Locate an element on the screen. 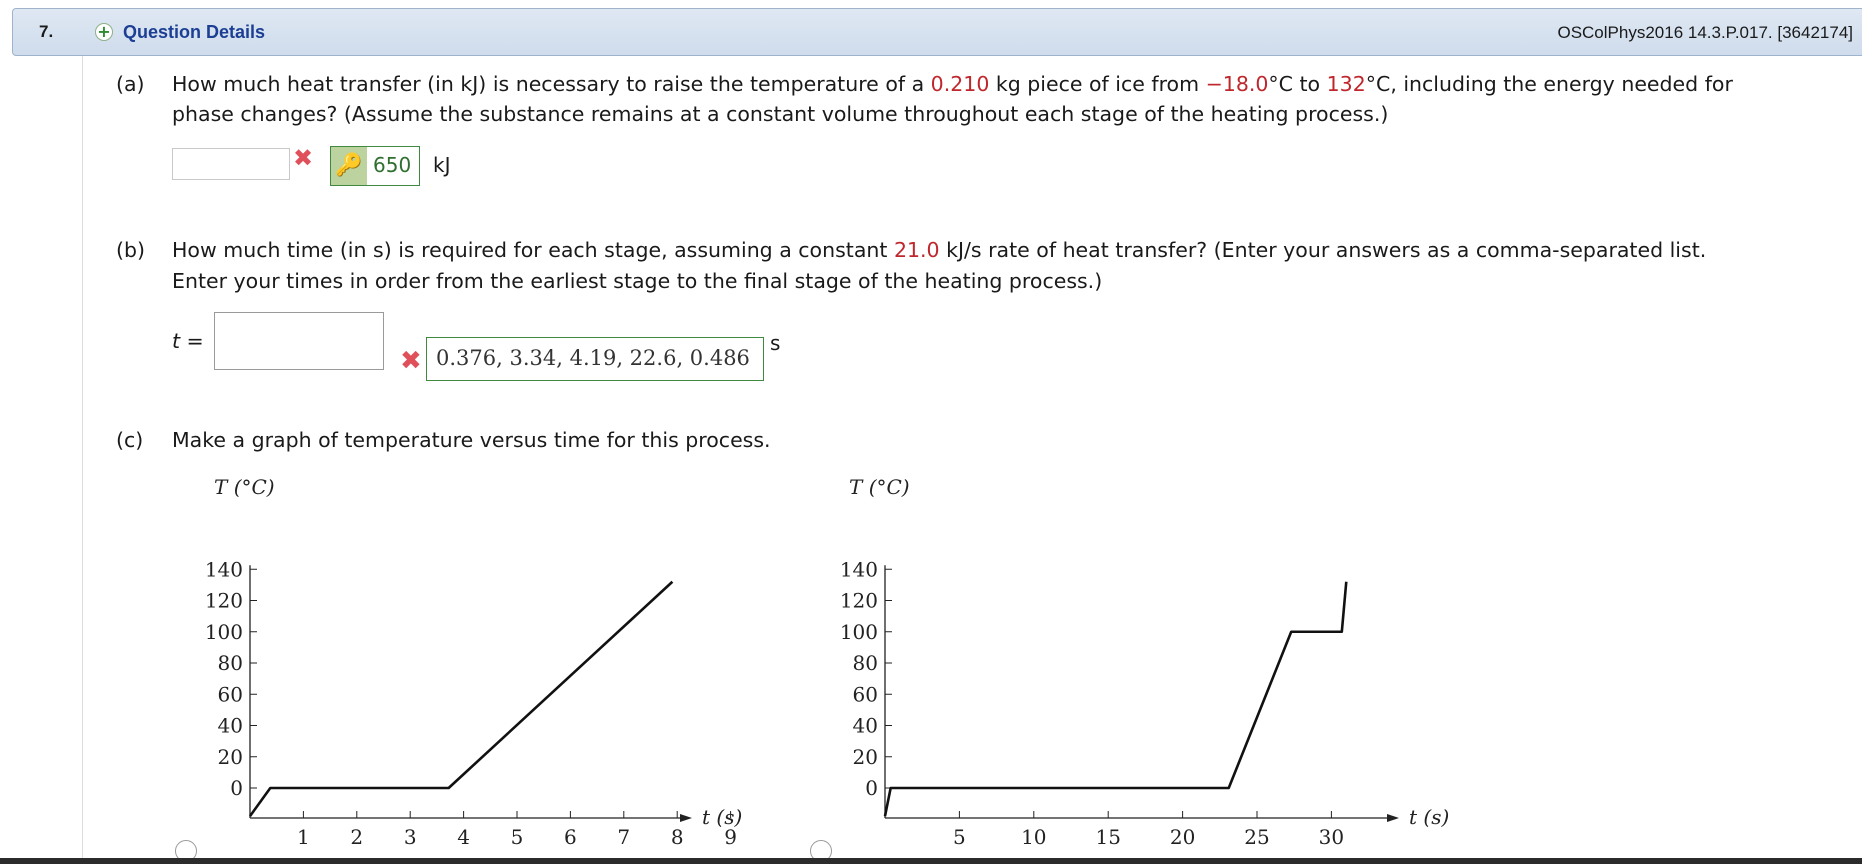 Image resolution: width=1862 pixels, height=864 pixels. part-b-unit: s is located at coordinates (775, 343).